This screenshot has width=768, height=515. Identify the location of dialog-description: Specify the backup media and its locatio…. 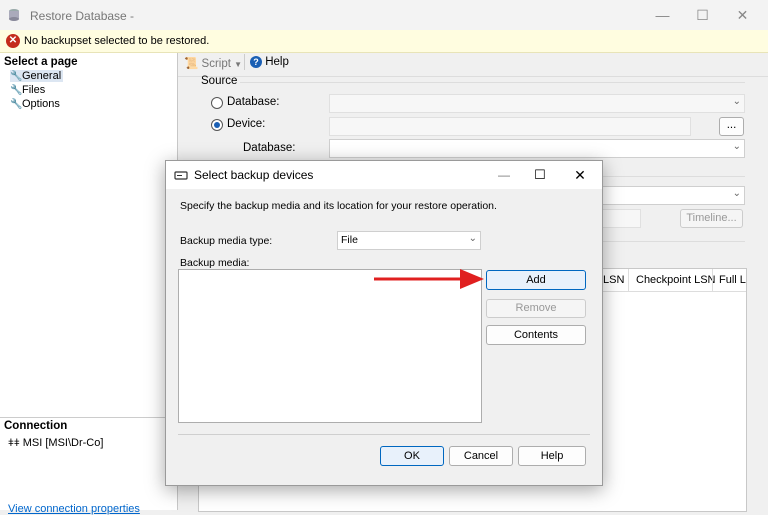
(338, 206).